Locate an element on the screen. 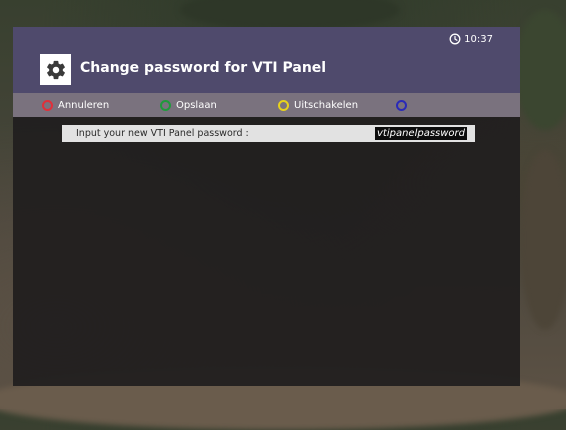  dialog-header: 10:37 Change password for VTI Panel is located at coordinates (266, 60).